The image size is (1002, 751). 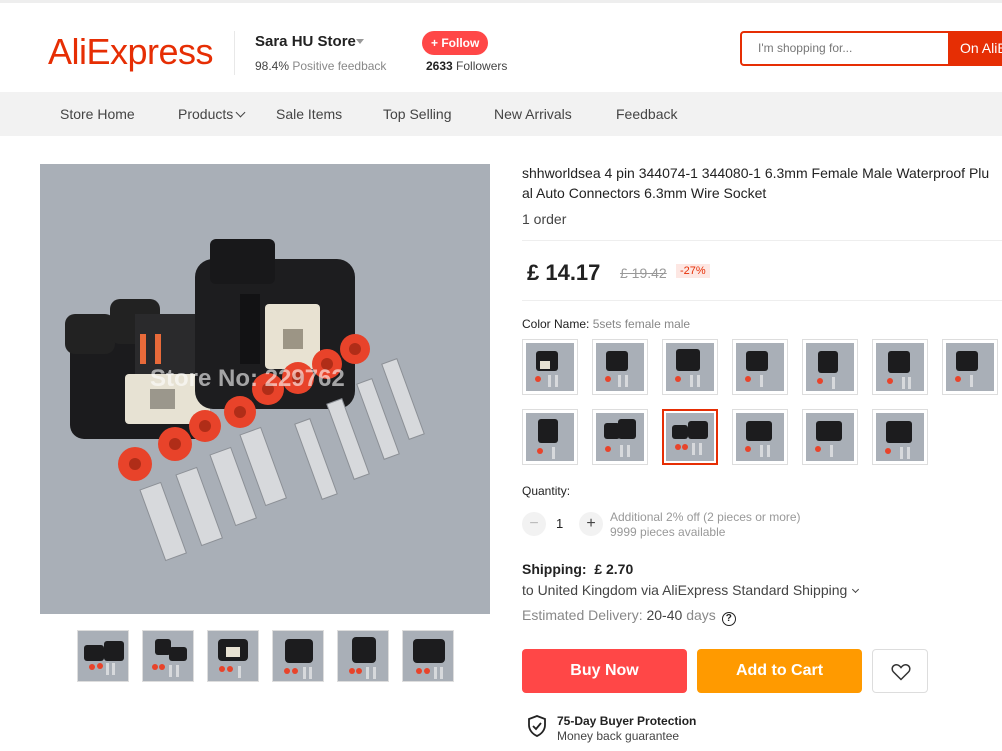 What do you see at coordinates (533, 114) in the screenshot?
I see `nav-new-arrivals: New Arrivals` at bounding box center [533, 114].